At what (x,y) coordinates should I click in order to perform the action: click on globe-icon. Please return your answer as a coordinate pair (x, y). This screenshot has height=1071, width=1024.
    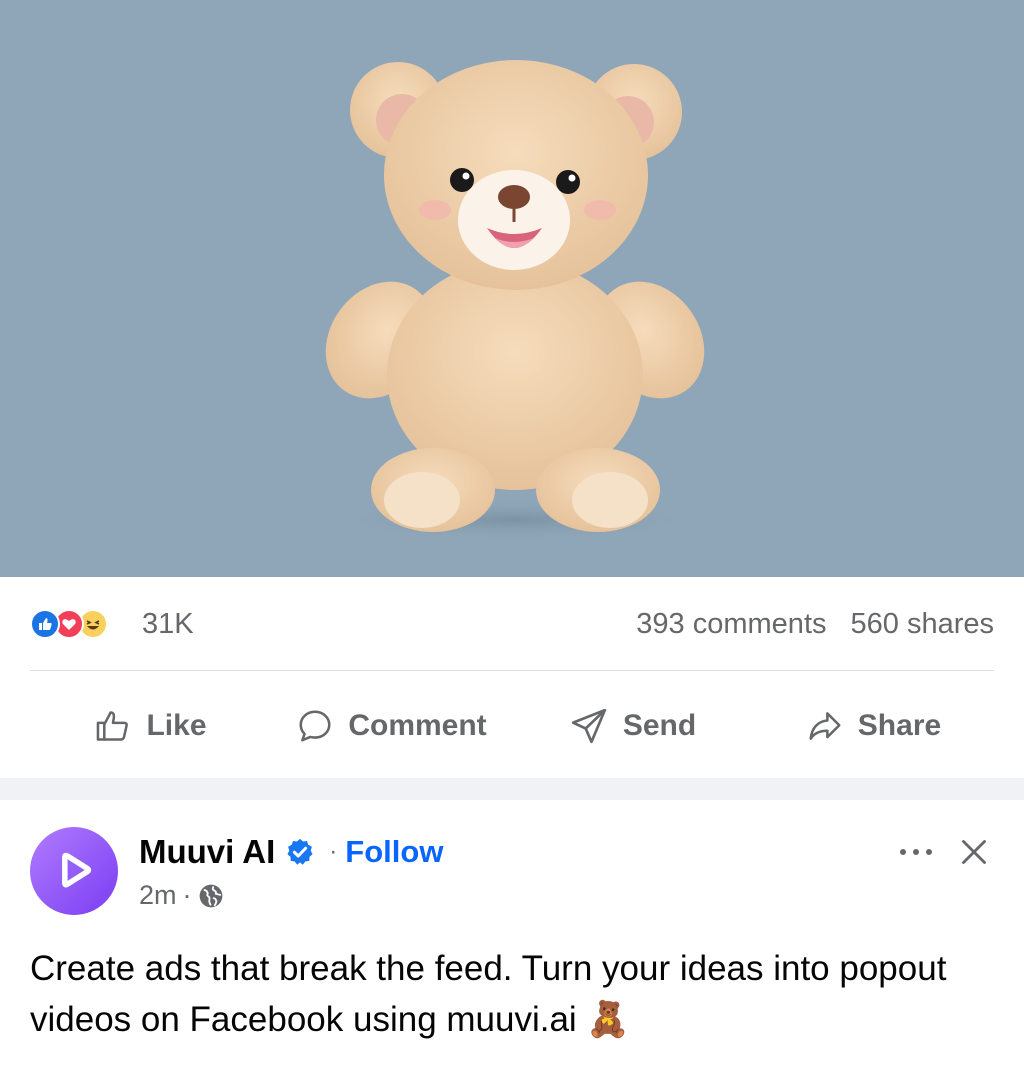
    Looking at the image, I should click on (210, 895).